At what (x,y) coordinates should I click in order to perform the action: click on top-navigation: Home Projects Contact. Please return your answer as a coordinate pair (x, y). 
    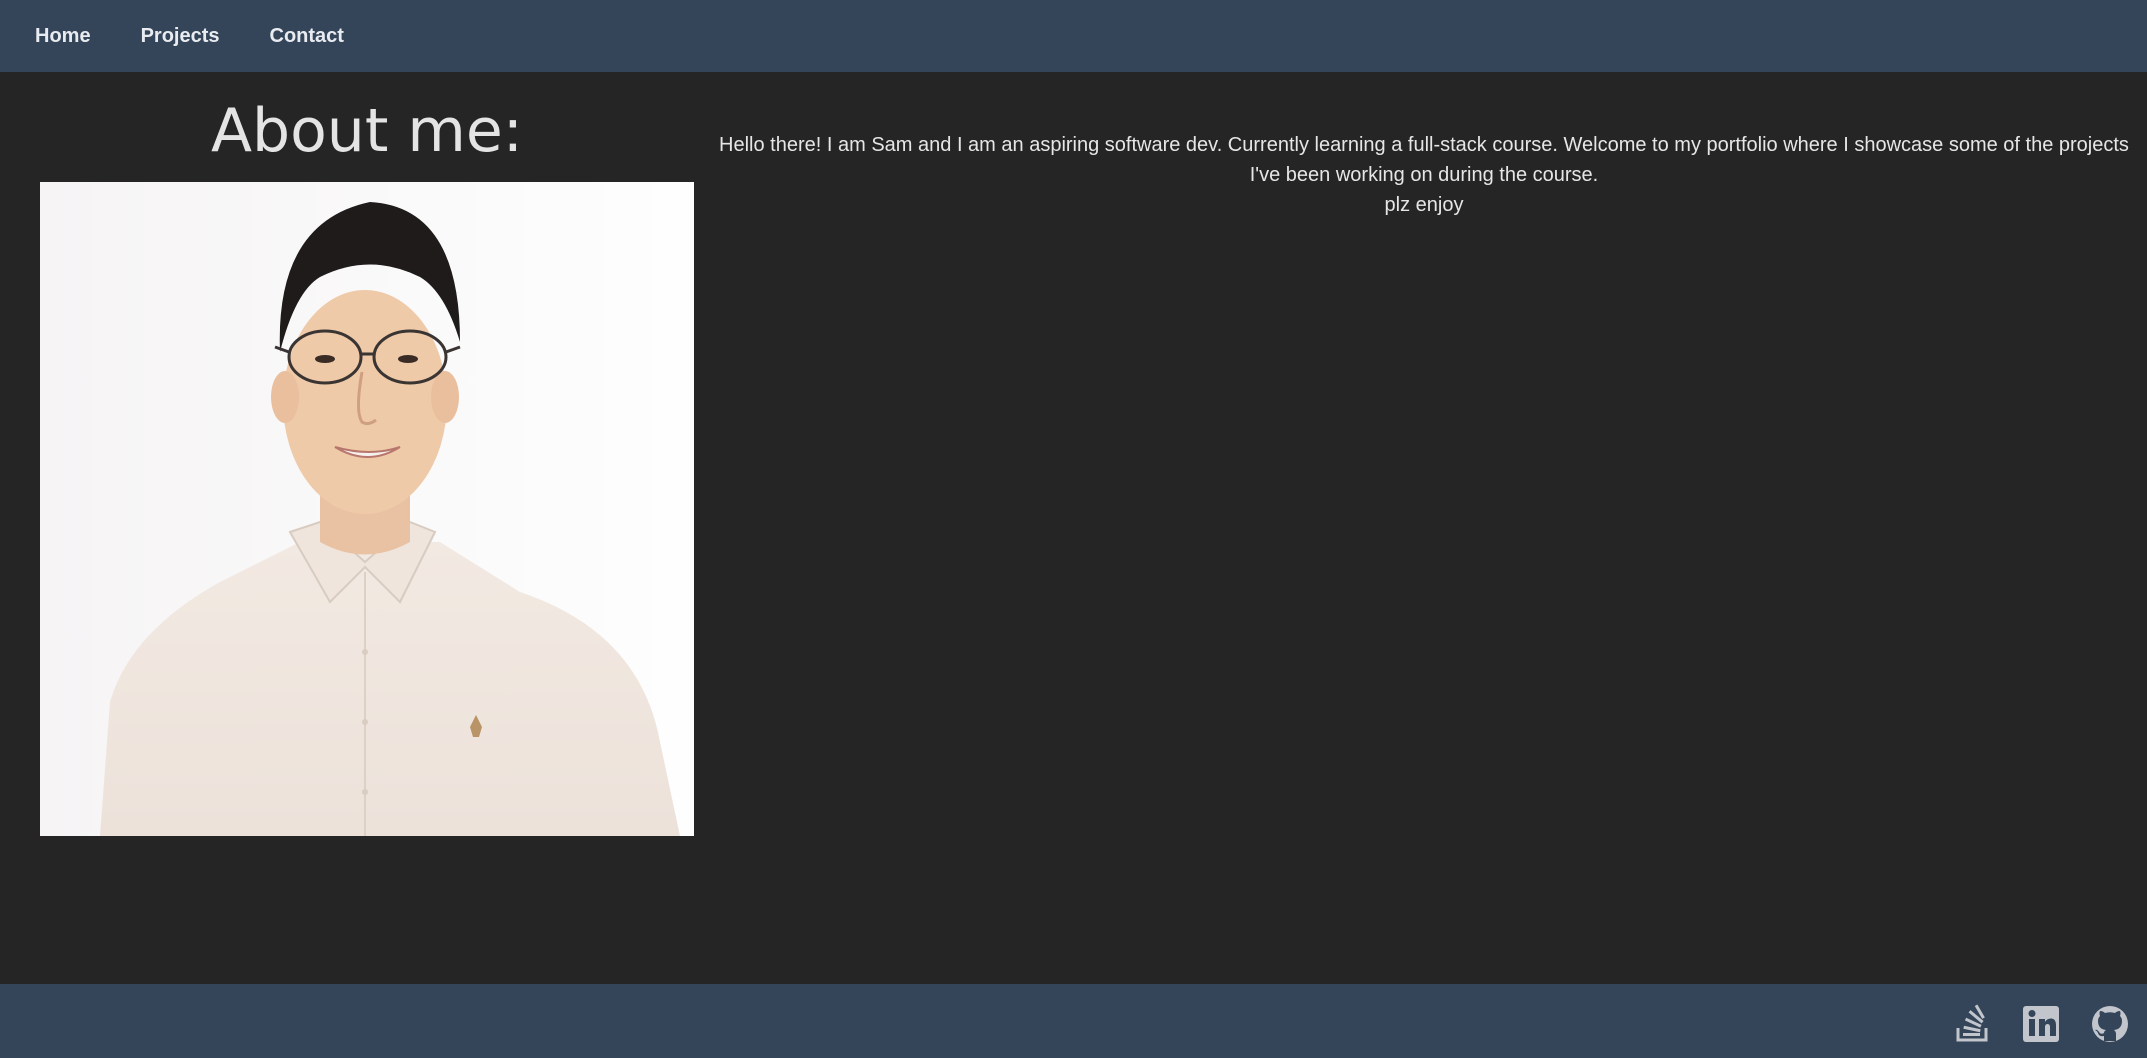
    Looking at the image, I should click on (1073, 36).